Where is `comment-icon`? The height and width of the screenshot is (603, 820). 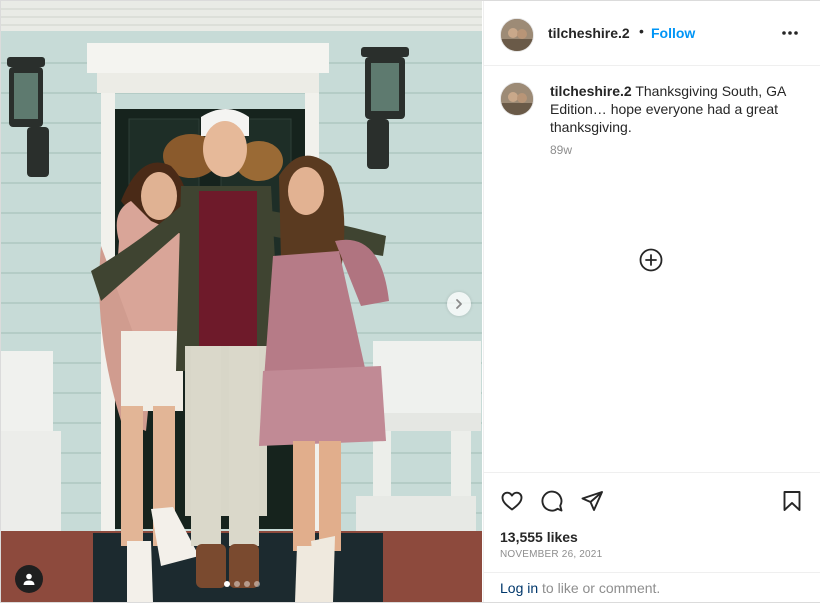 comment-icon is located at coordinates (552, 501).